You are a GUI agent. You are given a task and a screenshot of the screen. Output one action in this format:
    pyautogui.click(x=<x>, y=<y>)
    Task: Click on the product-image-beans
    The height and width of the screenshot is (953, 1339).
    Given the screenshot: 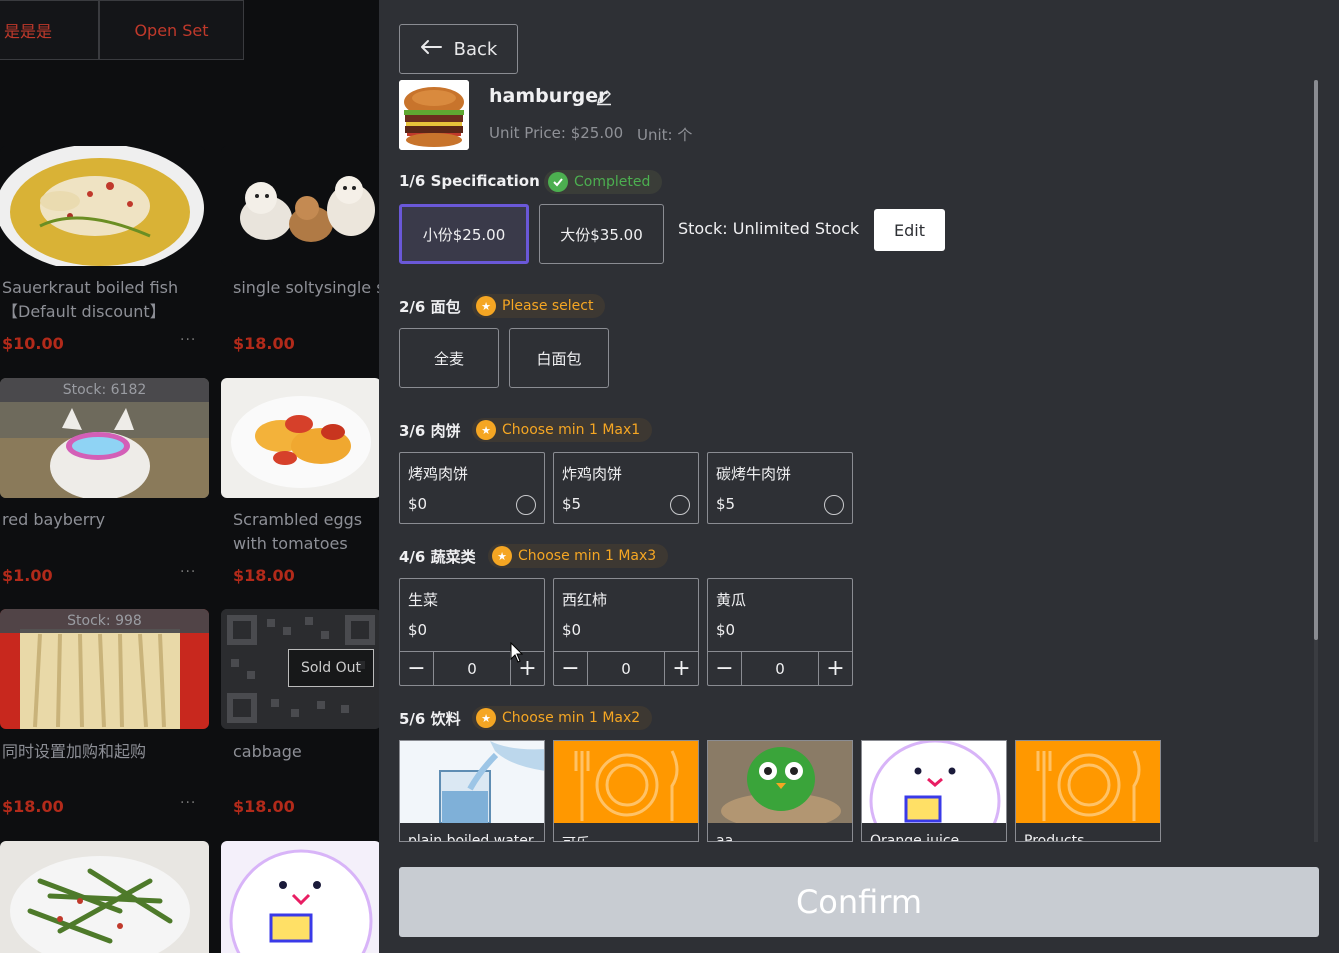 What is the action you would take?
    pyautogui.click(x=104, y=897)
    